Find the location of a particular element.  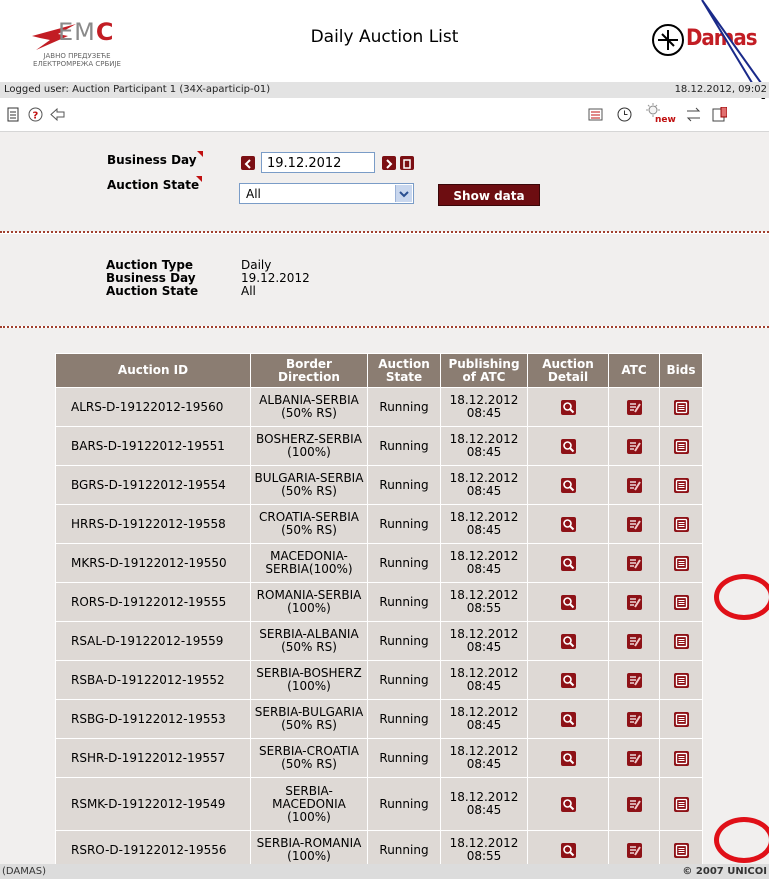

help-icon: ? is located at coordinates (35, 114).